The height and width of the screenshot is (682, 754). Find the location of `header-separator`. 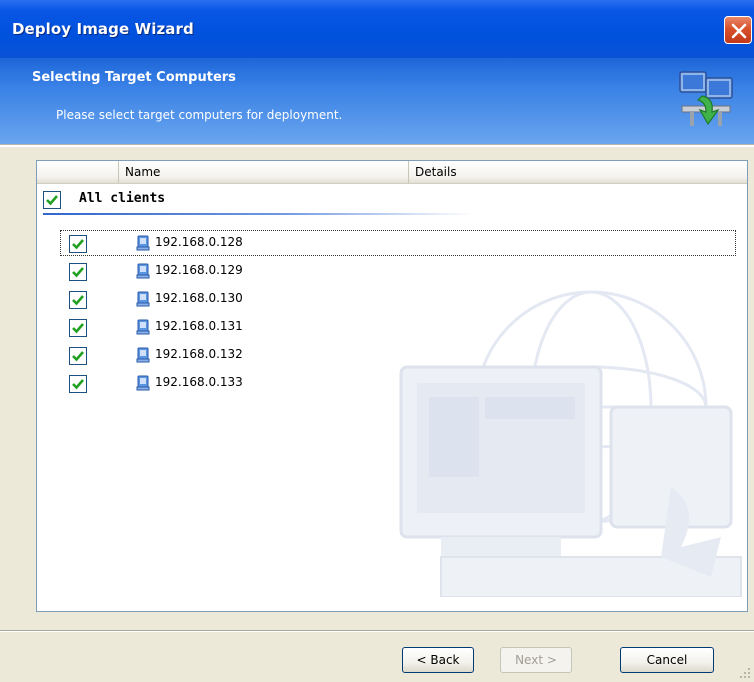

header-separator is located at coordinates (377, 145).